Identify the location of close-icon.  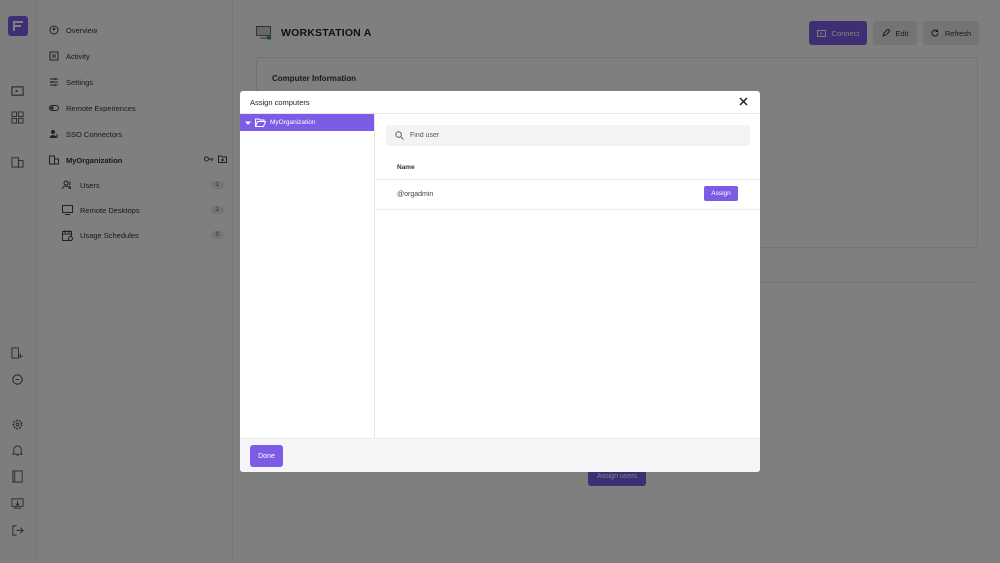
(743, 101).